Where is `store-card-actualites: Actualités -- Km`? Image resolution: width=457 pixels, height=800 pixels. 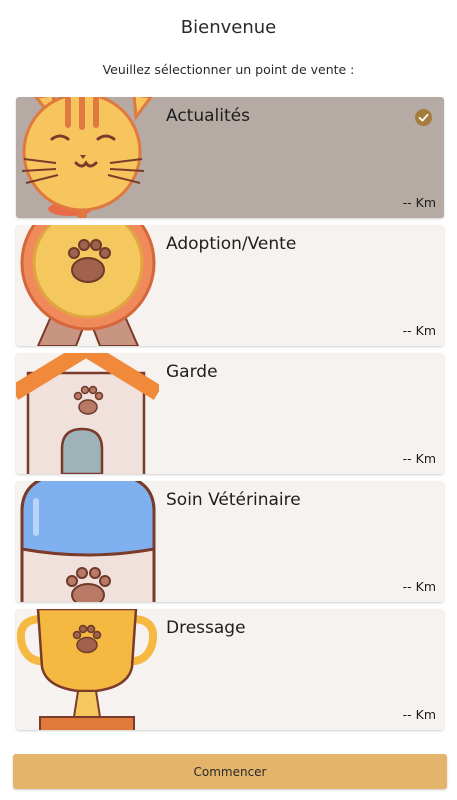
store-card-actualites: Actualités -- Km is located at coordinates (230, 157).